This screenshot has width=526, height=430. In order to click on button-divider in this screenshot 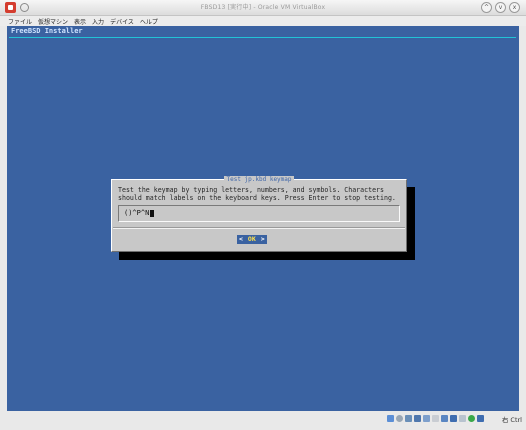, I will do `click(259, 227)`.